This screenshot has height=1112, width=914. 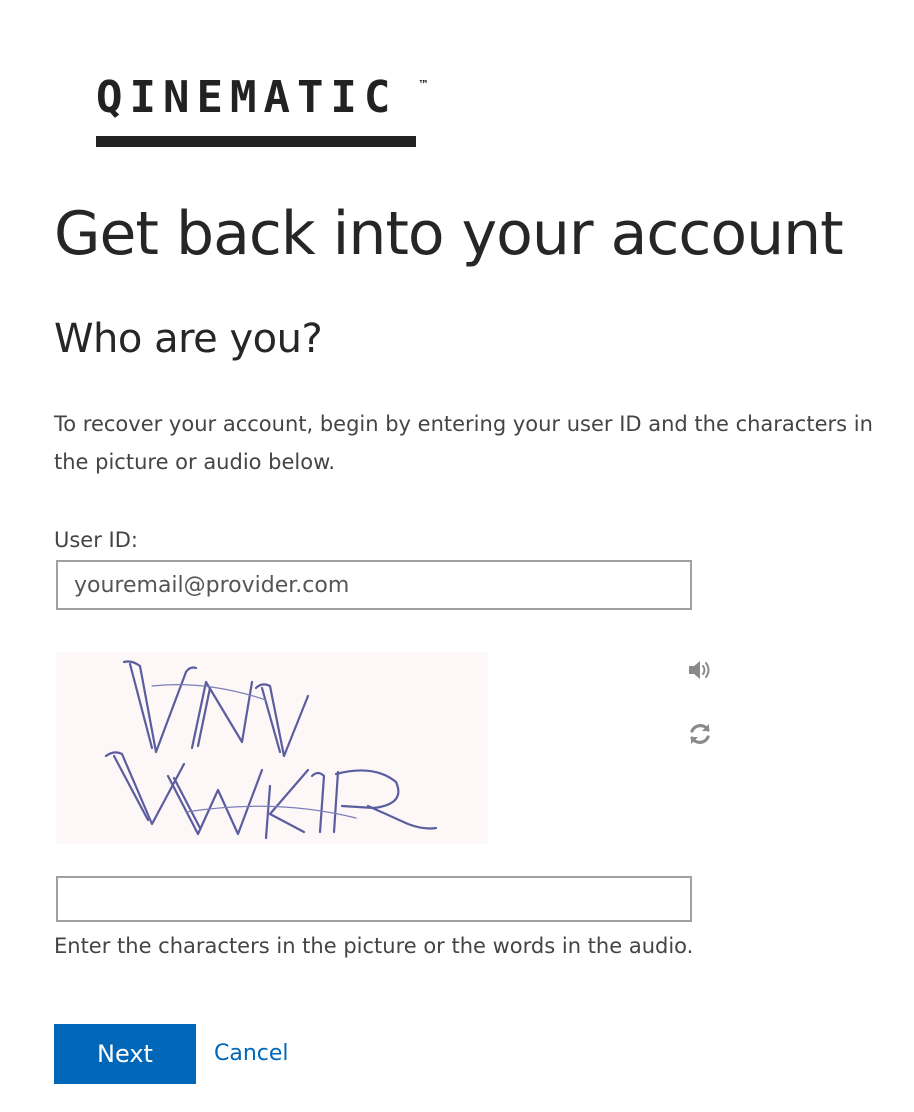 I want to click on refresh-icon, so click(x=700, y=734).